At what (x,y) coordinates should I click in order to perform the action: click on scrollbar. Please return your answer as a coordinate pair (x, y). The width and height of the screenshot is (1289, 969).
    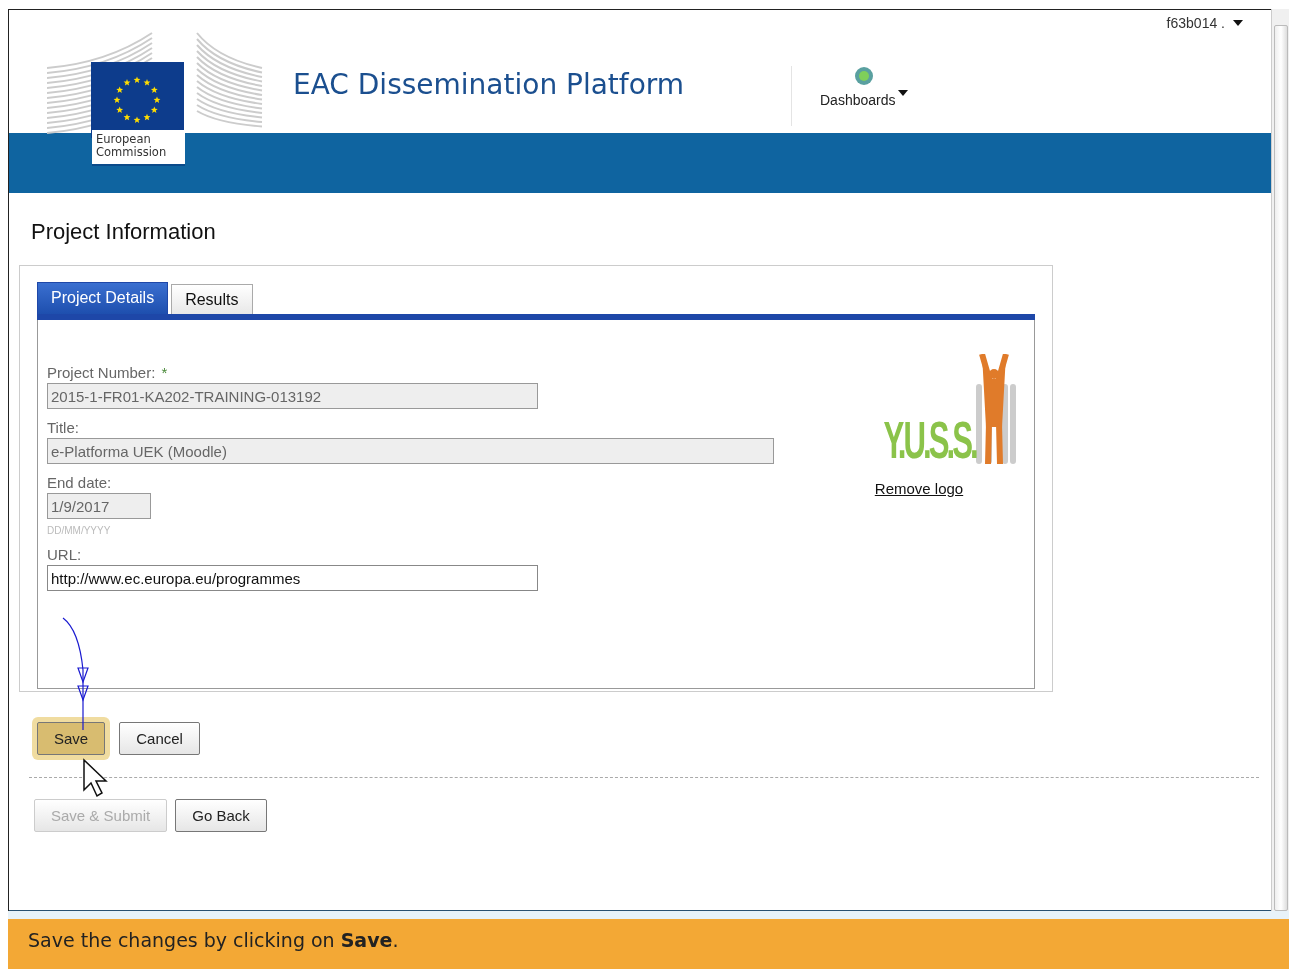
    Looking at the image, I should click on (1280, 460).